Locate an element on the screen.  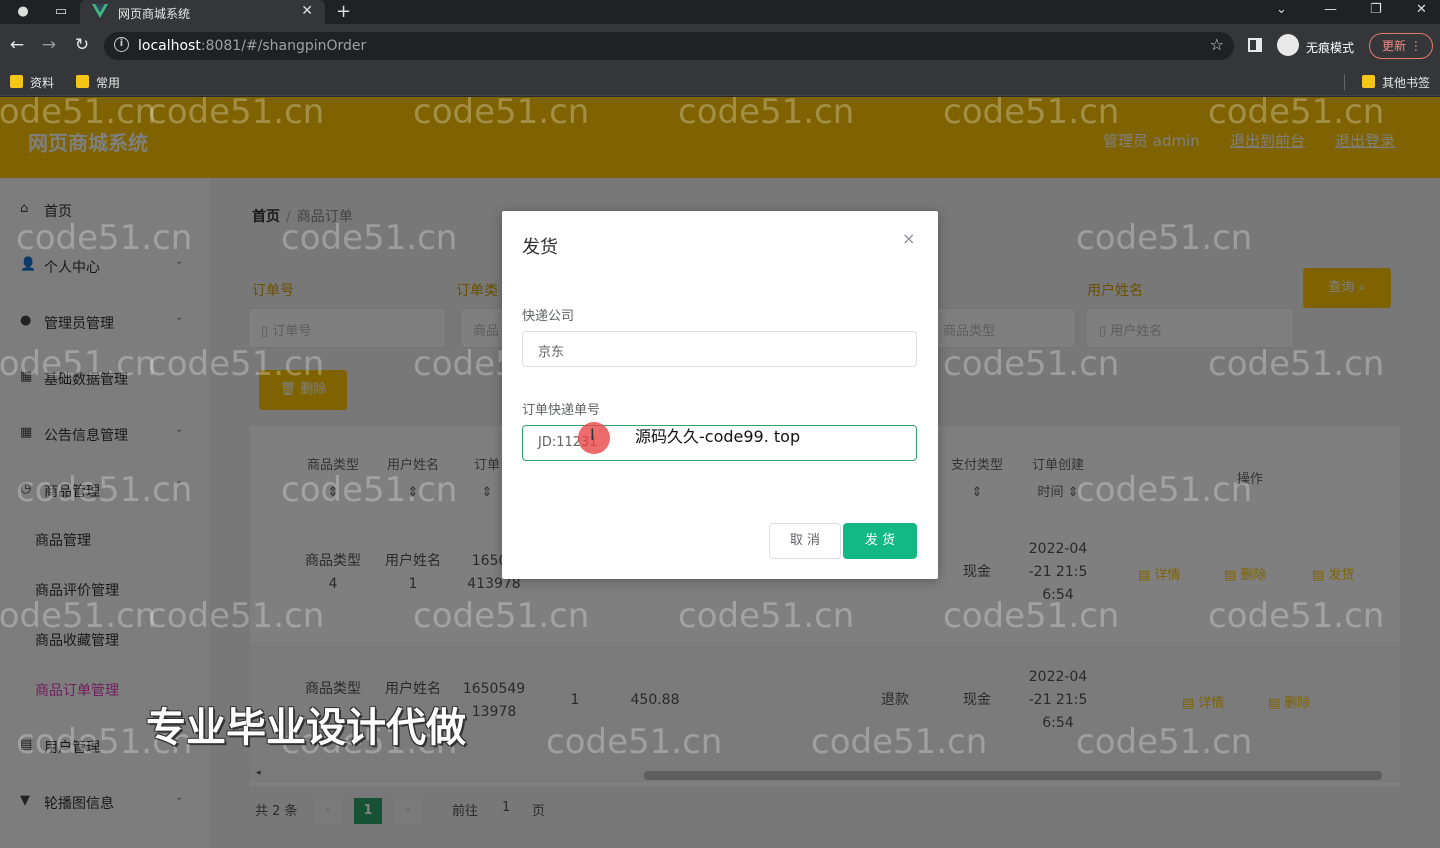
source-watermark-text: 源码久久-code99. top is located at coordinates (718, 436).